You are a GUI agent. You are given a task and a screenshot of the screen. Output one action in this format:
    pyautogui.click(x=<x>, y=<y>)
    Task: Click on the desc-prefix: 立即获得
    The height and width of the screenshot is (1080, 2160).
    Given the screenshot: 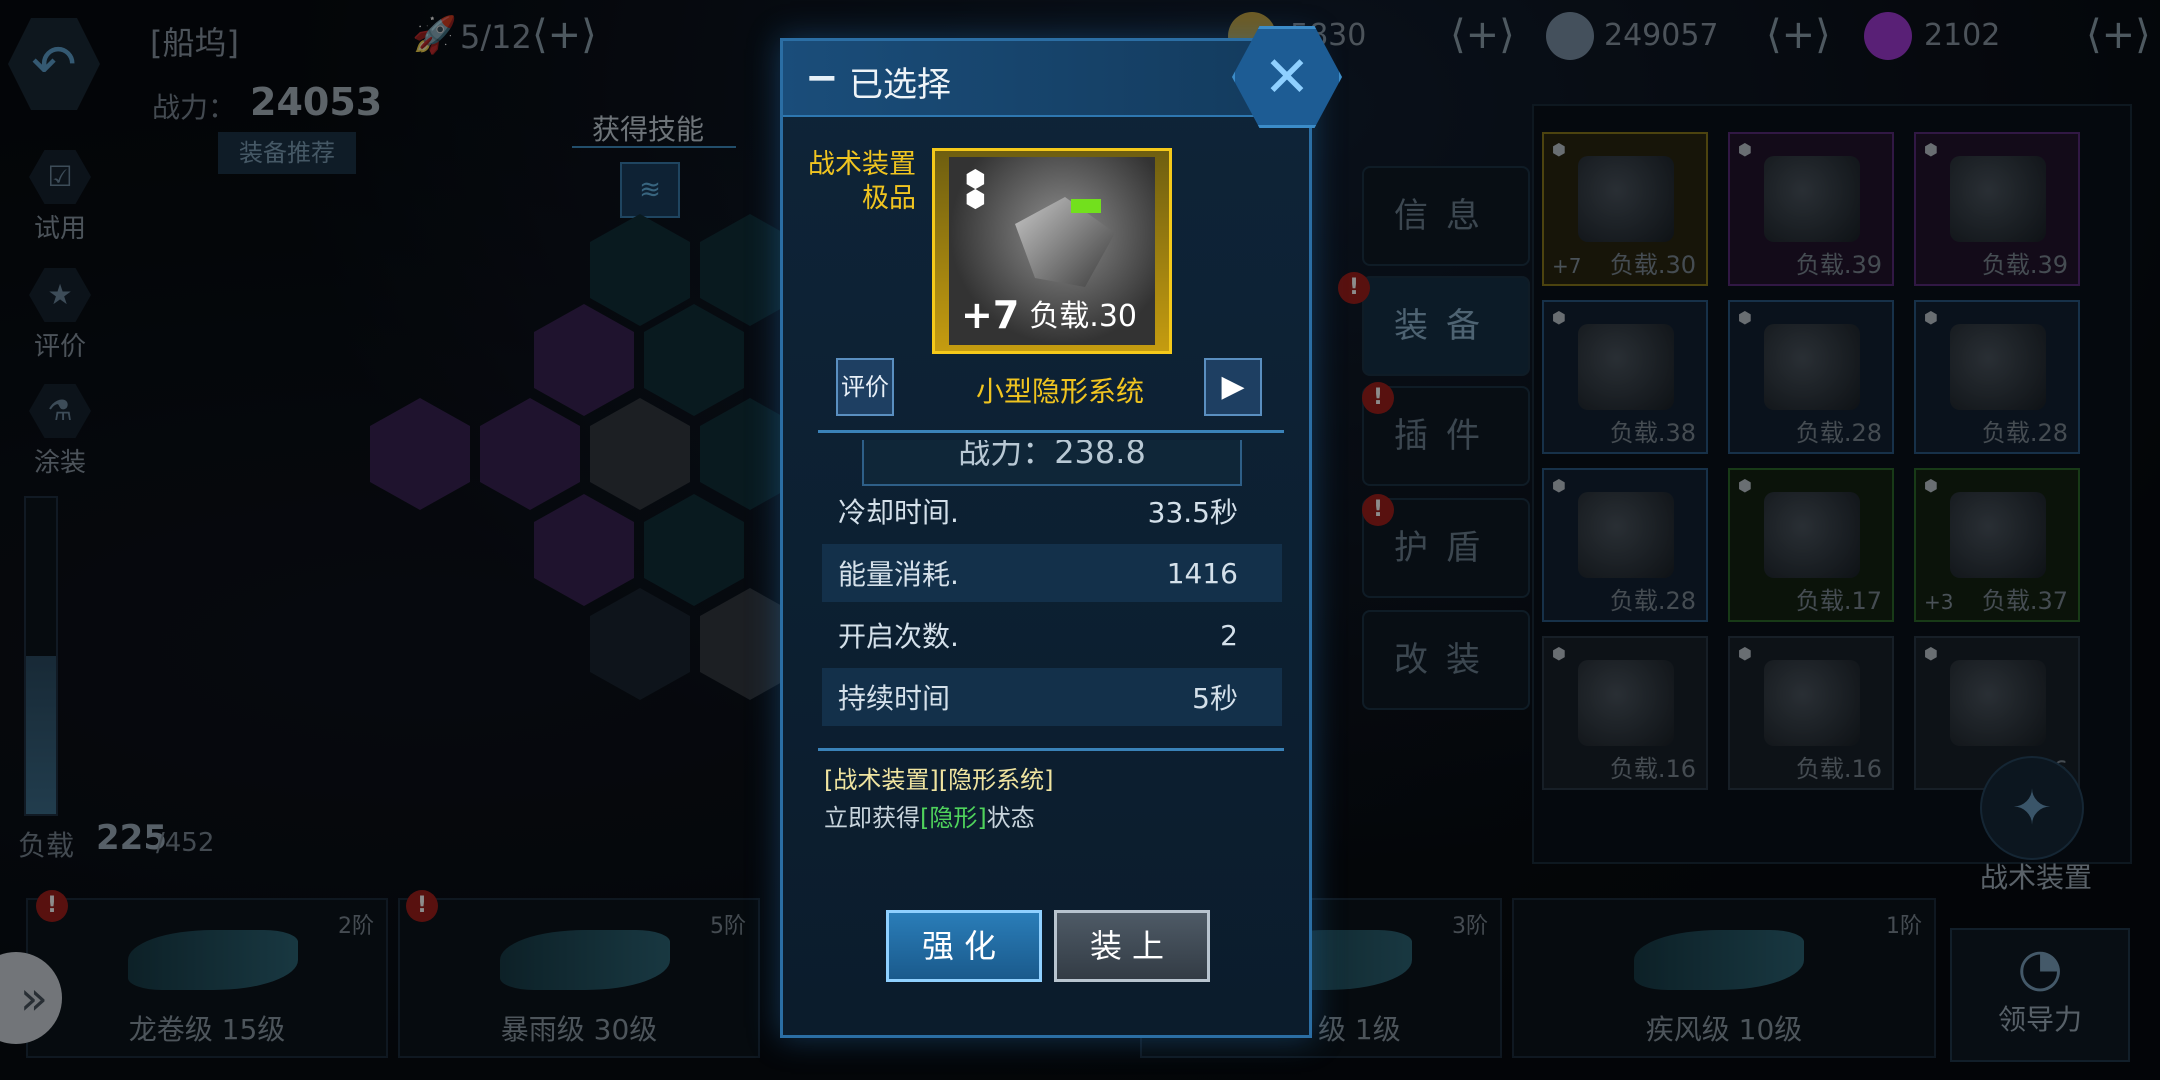 What is the action you would take?
    pyautogui.click(x=872, y=818)
    